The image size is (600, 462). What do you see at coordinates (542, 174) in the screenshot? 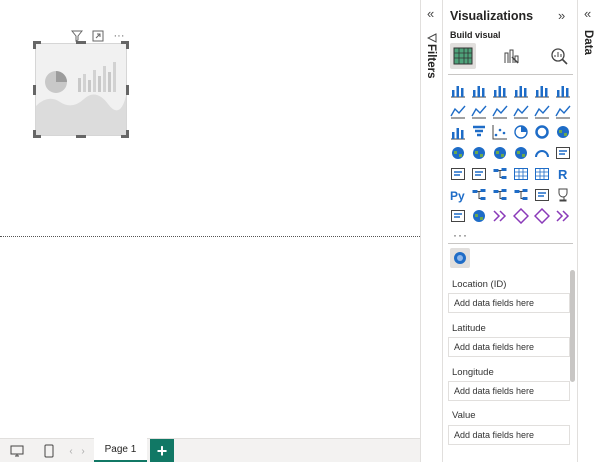
I see `matrix-icon` at bounding box center [542, 174].